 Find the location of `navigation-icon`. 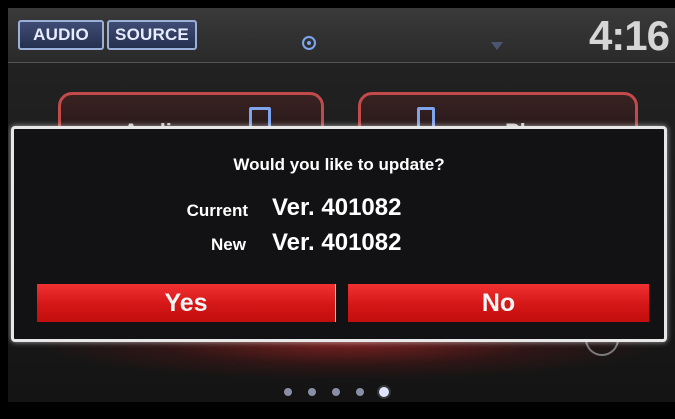

navigation-icon is located at coordinates (309, 43).